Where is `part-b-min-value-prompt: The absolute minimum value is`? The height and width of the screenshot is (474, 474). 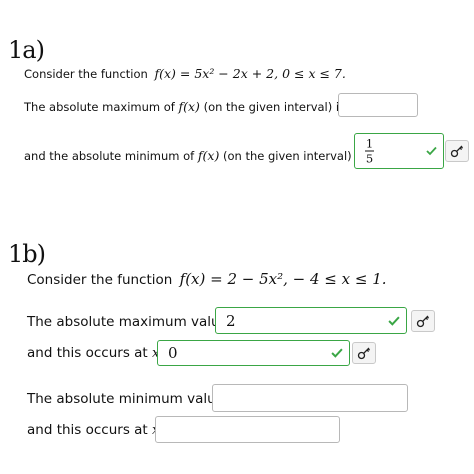
part-b-min-value-prompt: The absolute minimum value is is located at coordinates (133, 399).